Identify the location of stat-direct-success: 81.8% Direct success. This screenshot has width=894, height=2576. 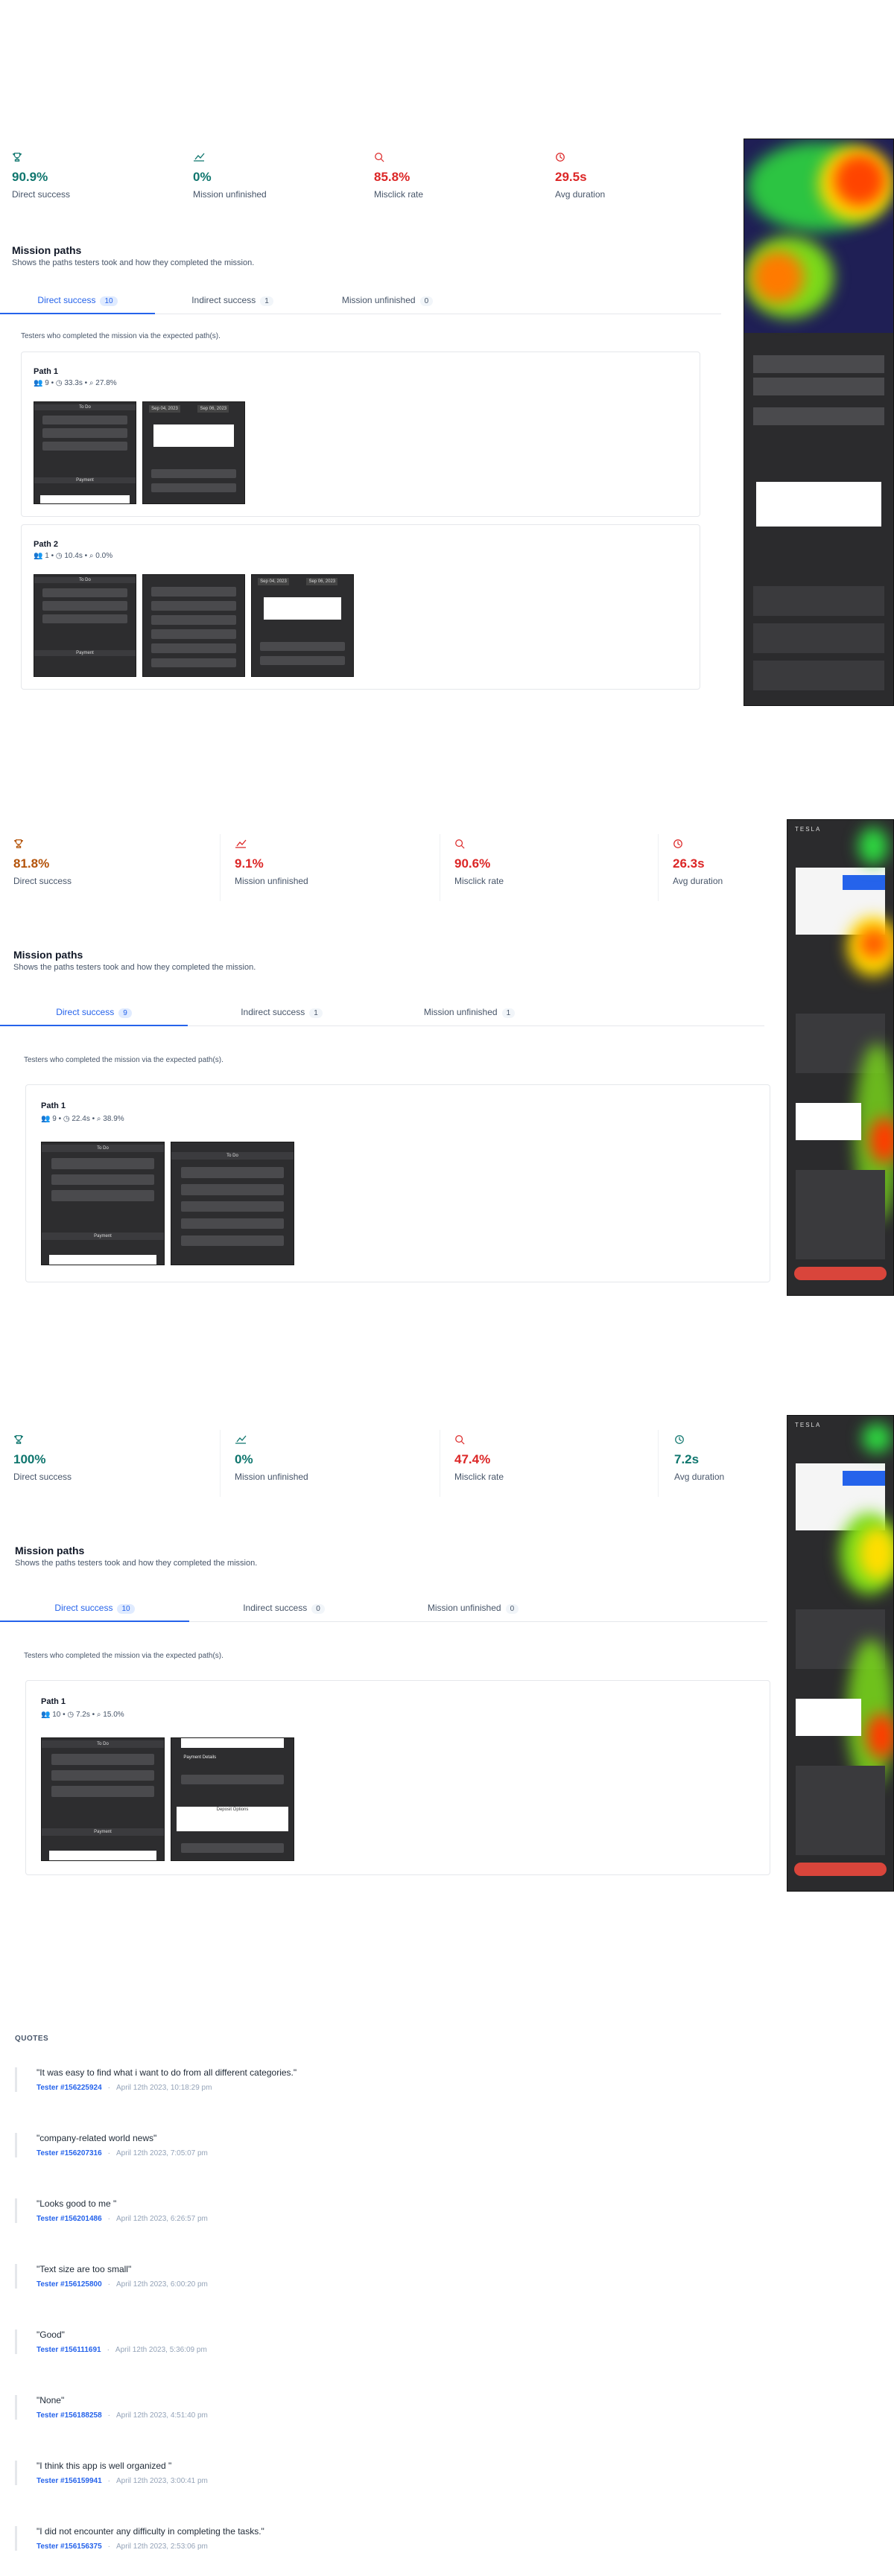
(87, 862).